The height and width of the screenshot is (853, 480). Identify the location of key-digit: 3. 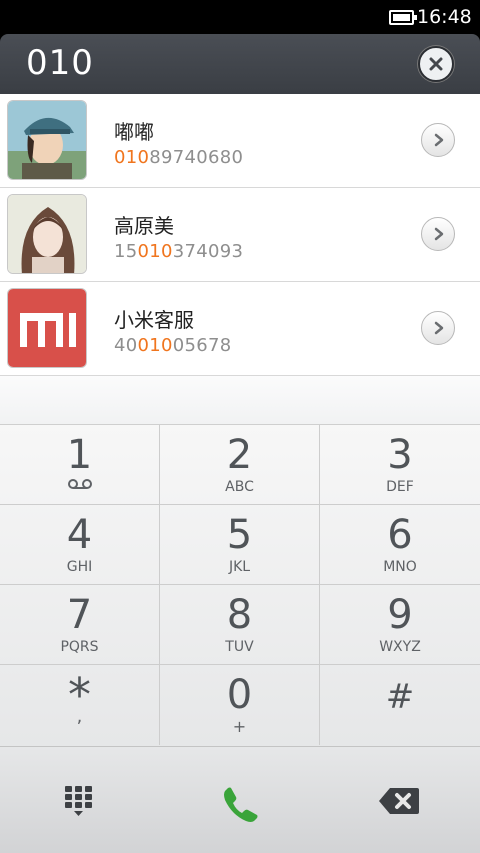
(400, 455).